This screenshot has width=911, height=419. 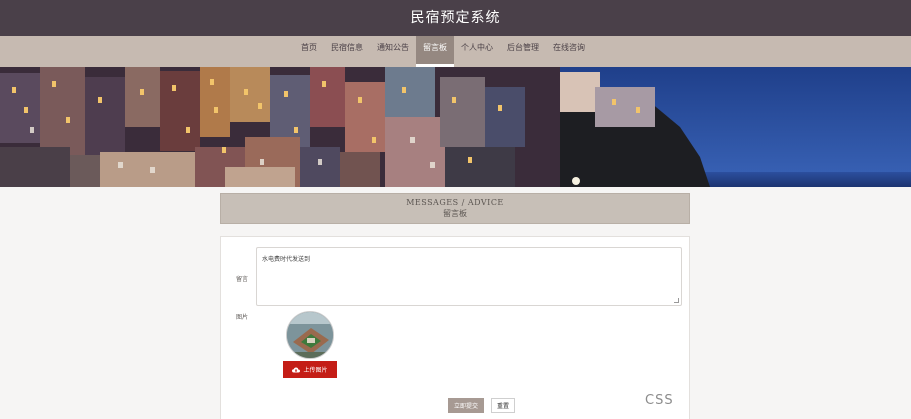 I want to click on image-label: 图片, so click(x=242, y=317).